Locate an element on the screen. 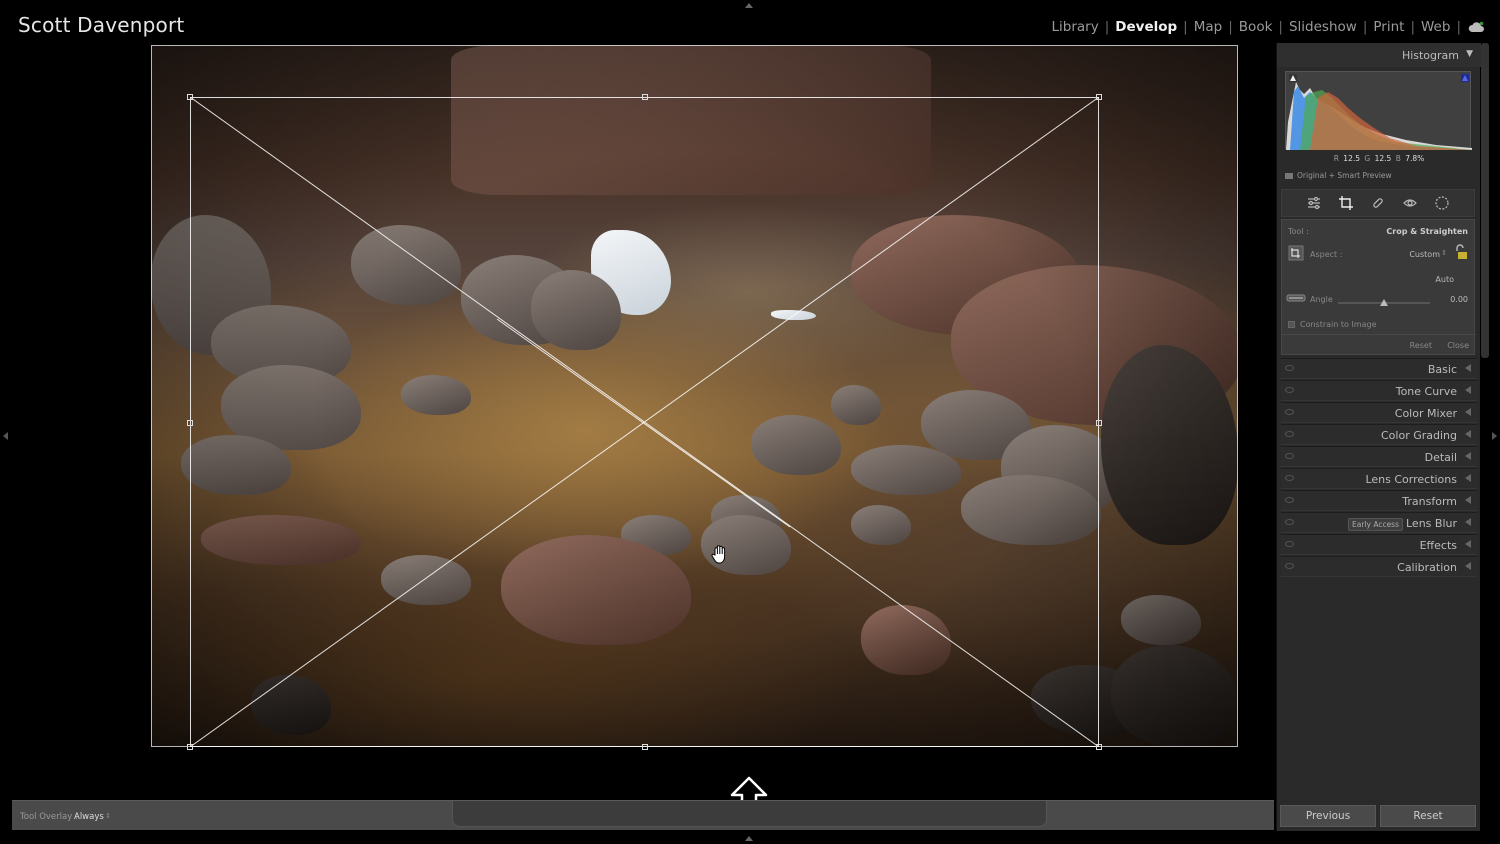 This screenshot has width=1500, height=844. tool-overlay-select: Always is located at coordinates (89, 817).